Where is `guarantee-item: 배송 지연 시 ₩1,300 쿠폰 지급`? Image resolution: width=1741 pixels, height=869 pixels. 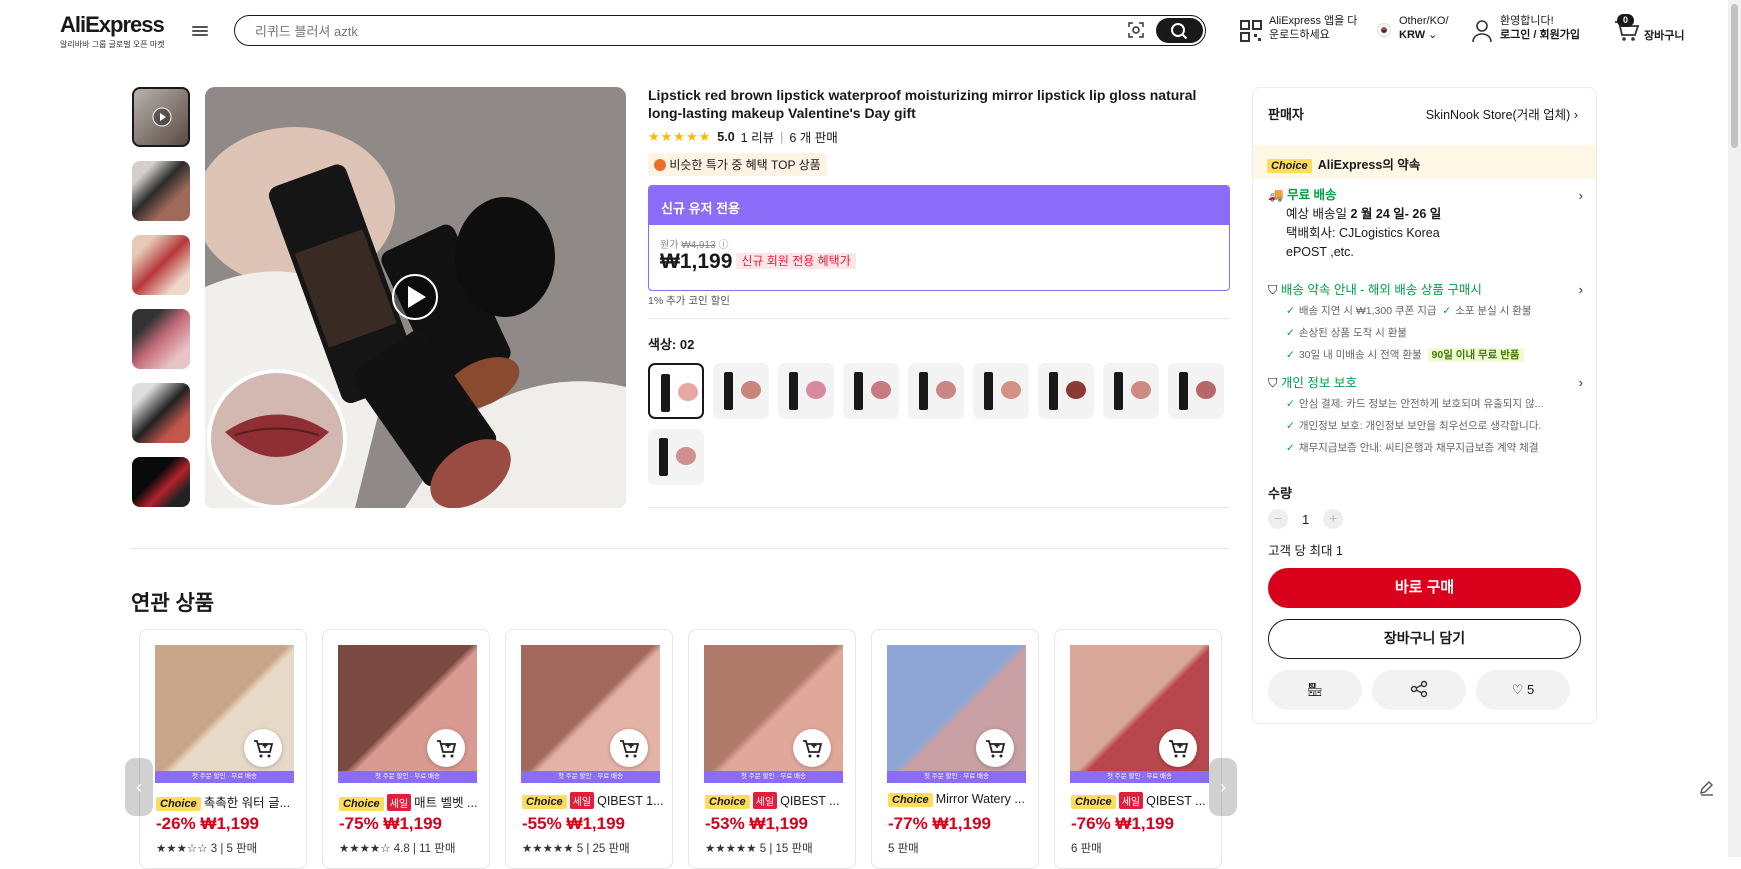
guarantee-item: 배송 지연 시 ₩1,300 쿠폰 지급 is located at coordinates (1367, 311).